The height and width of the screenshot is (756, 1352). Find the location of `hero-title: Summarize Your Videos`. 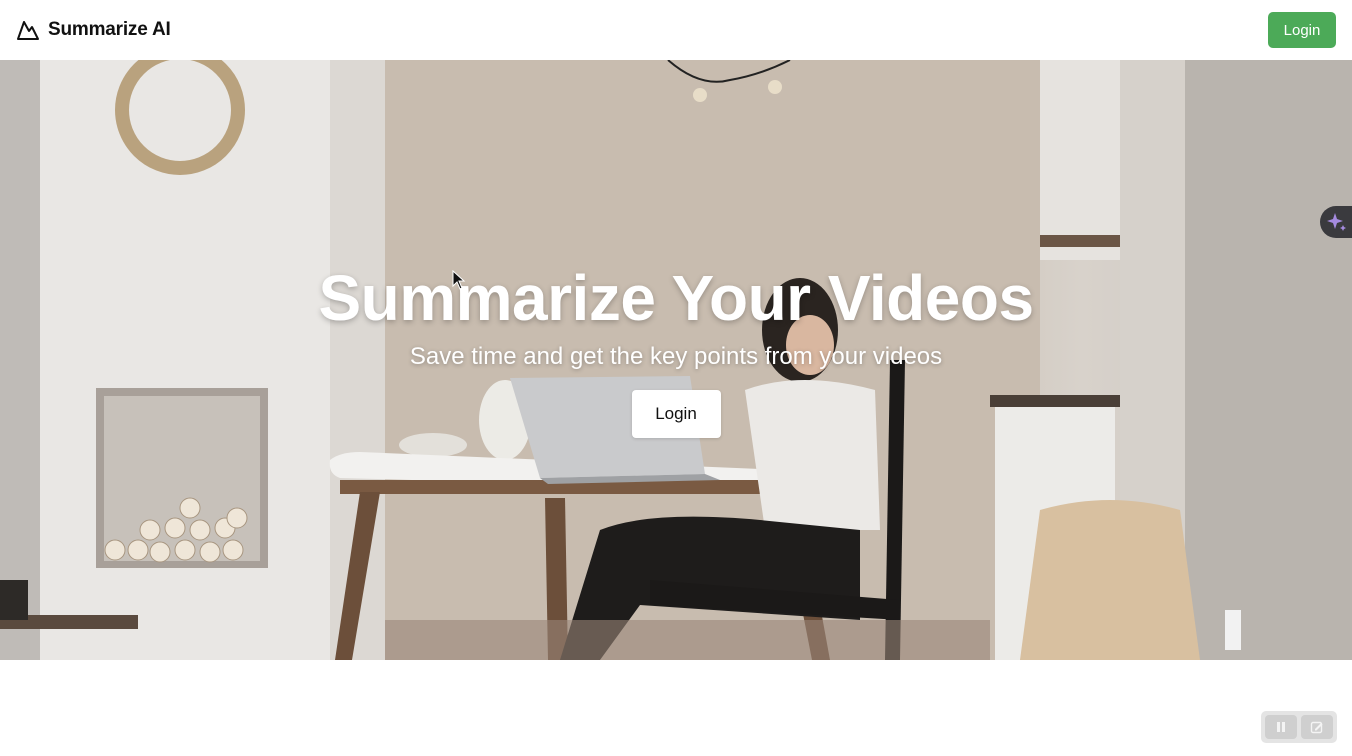

hero-title: Summarize Your Videos is located at coordinates (676, 298).